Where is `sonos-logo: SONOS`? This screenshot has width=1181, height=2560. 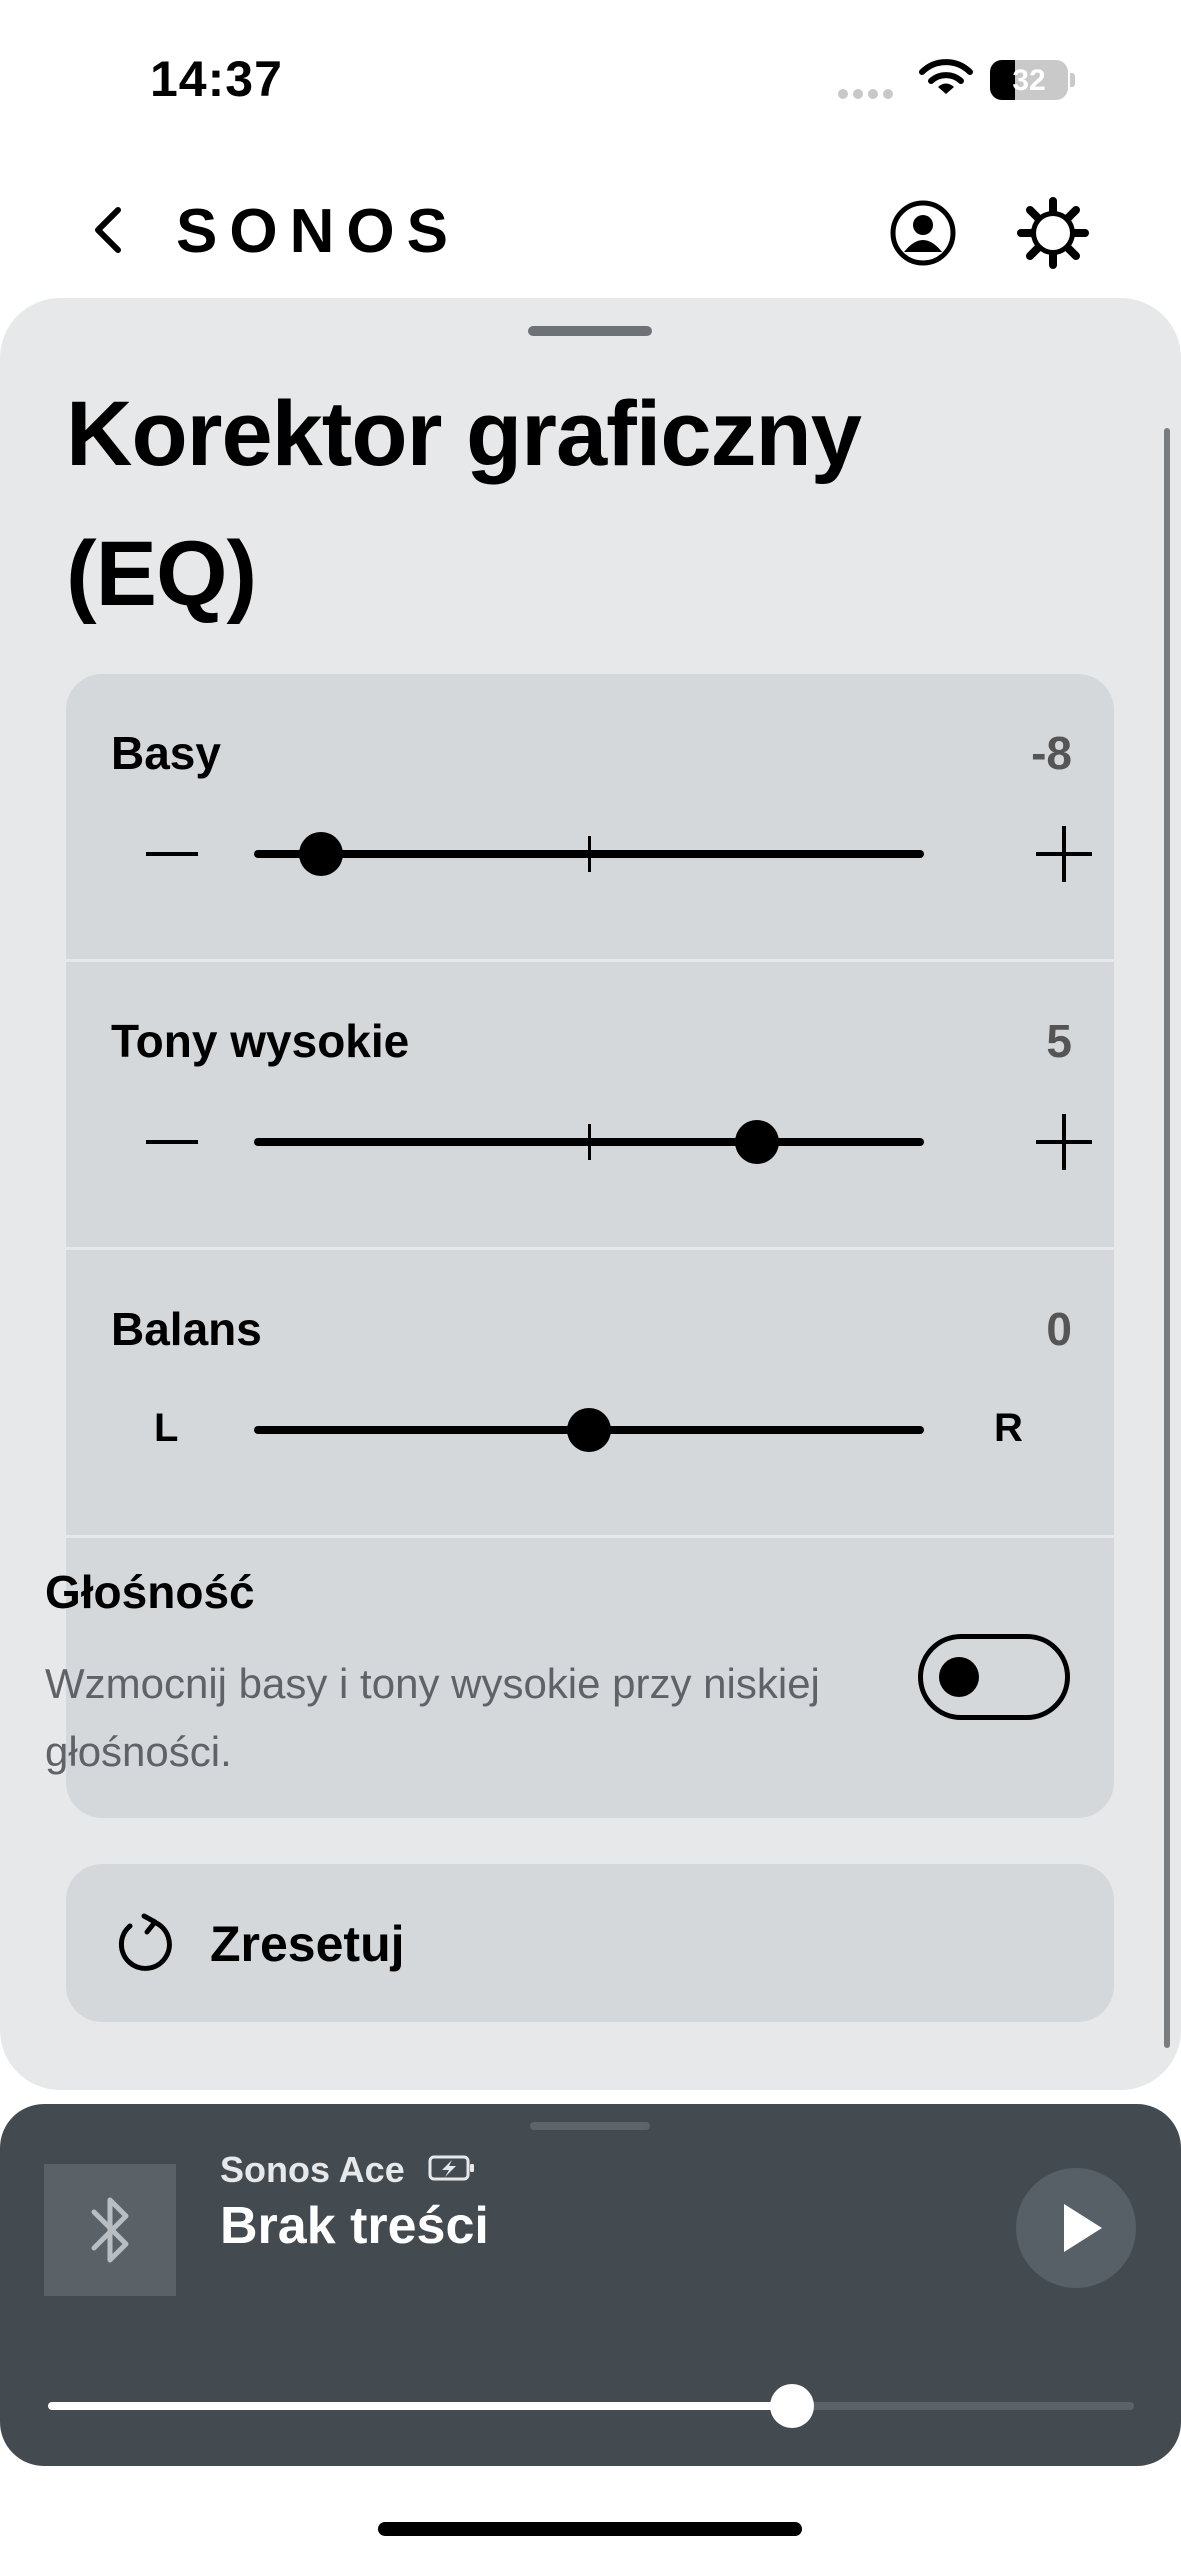 sonos-logo: SONOS is located at coordinates (318, 231).